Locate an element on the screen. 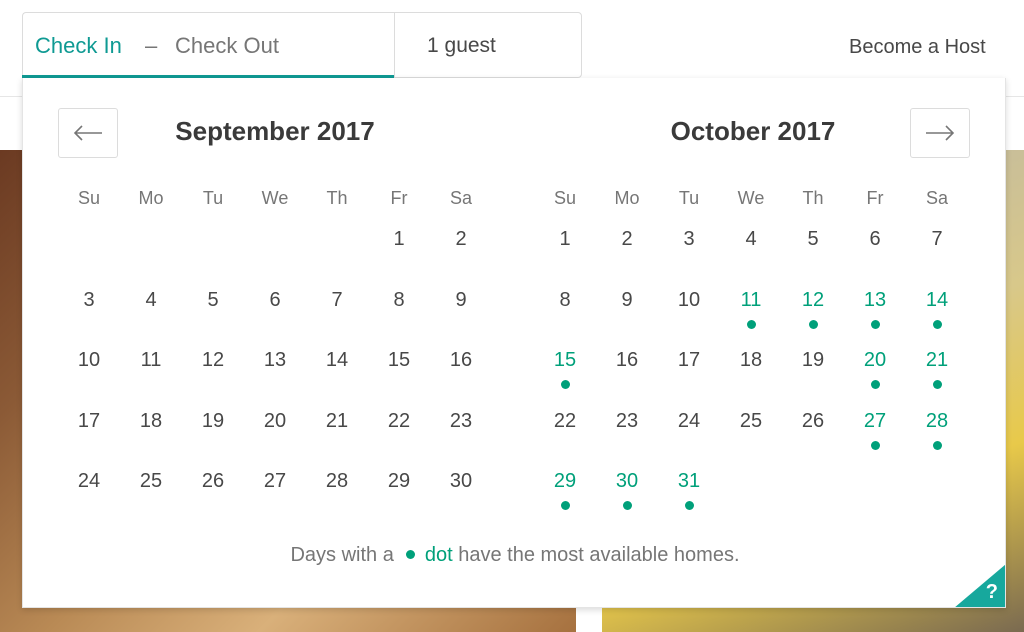  day-number: 14 is located at coordinates (937, 299).